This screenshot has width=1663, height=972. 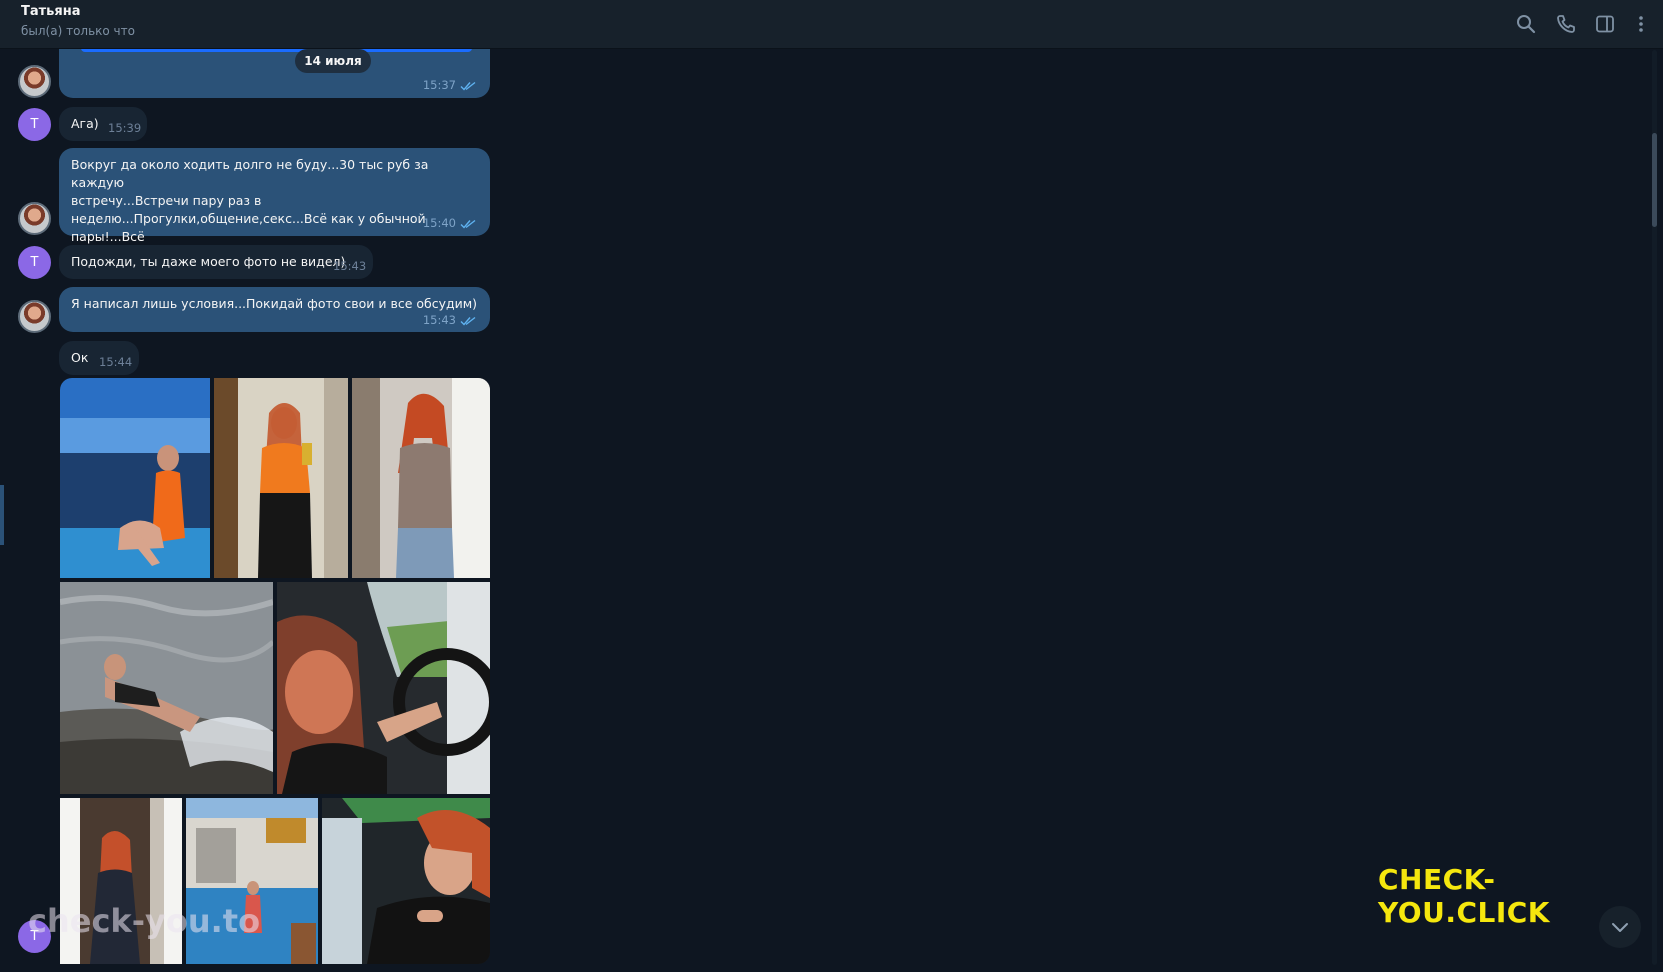 What do you see at coordinates (1526, 24) in the screenshot?
I see `search-icon` at bounding box center [1526, 24].